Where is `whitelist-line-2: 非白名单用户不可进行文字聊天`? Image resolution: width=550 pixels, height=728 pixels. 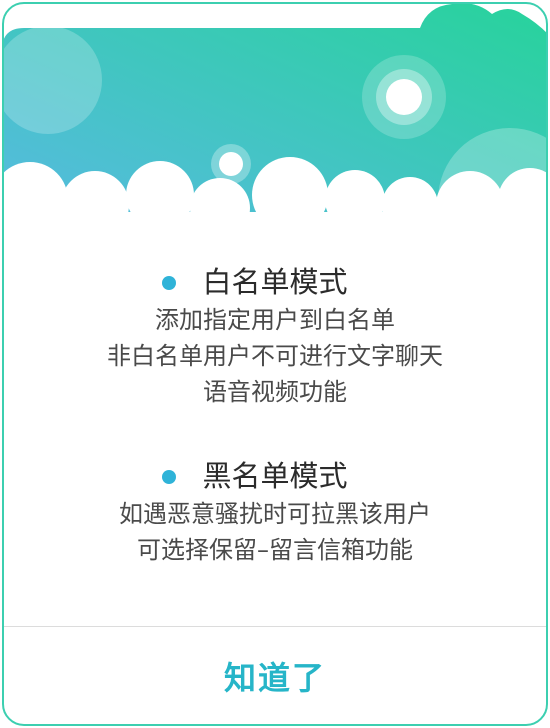 whitelist-line-2: 非白名单用户不可进行文字聊天 is located at coordinates (275, 356).